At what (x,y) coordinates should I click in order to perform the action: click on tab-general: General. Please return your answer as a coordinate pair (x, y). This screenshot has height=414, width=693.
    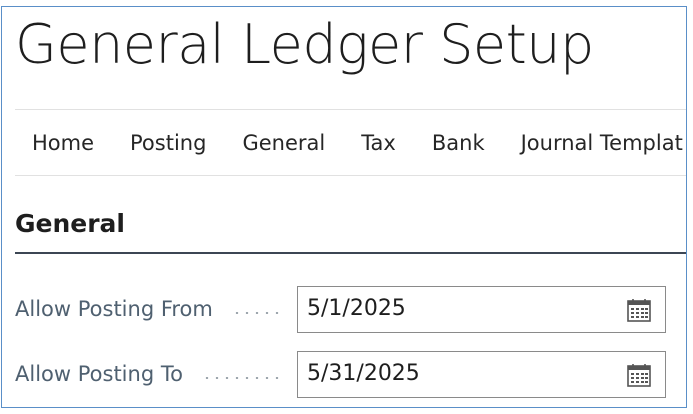
    Looking at the image, I should click on (283, 143).